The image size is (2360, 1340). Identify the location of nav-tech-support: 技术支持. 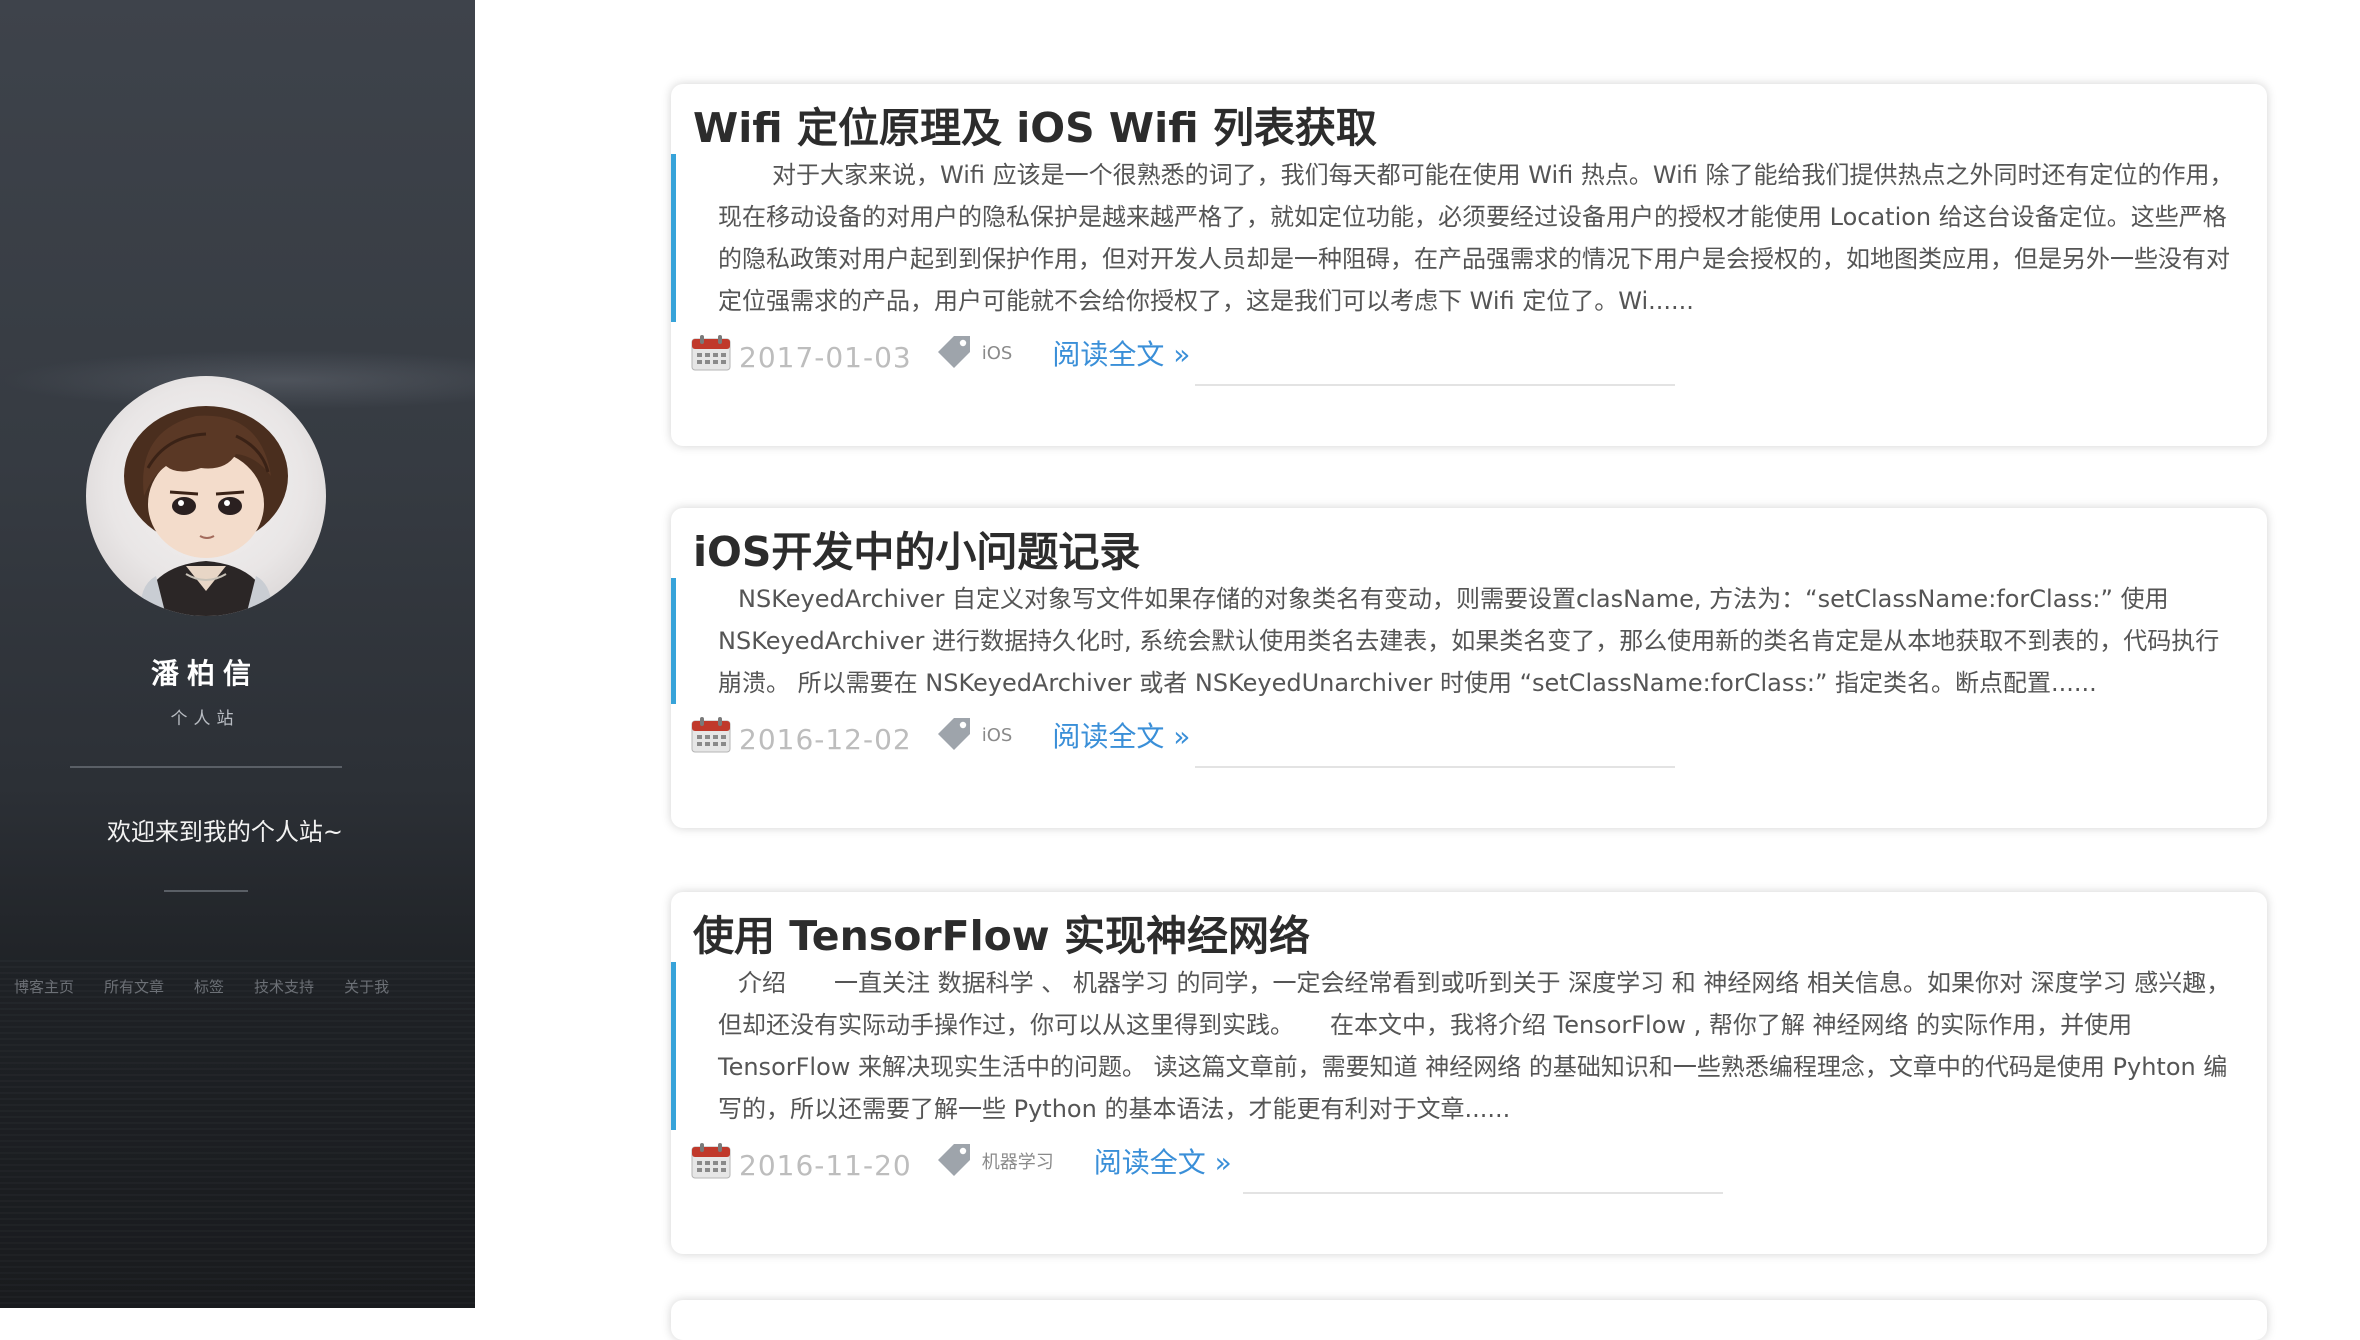
(284, 986).